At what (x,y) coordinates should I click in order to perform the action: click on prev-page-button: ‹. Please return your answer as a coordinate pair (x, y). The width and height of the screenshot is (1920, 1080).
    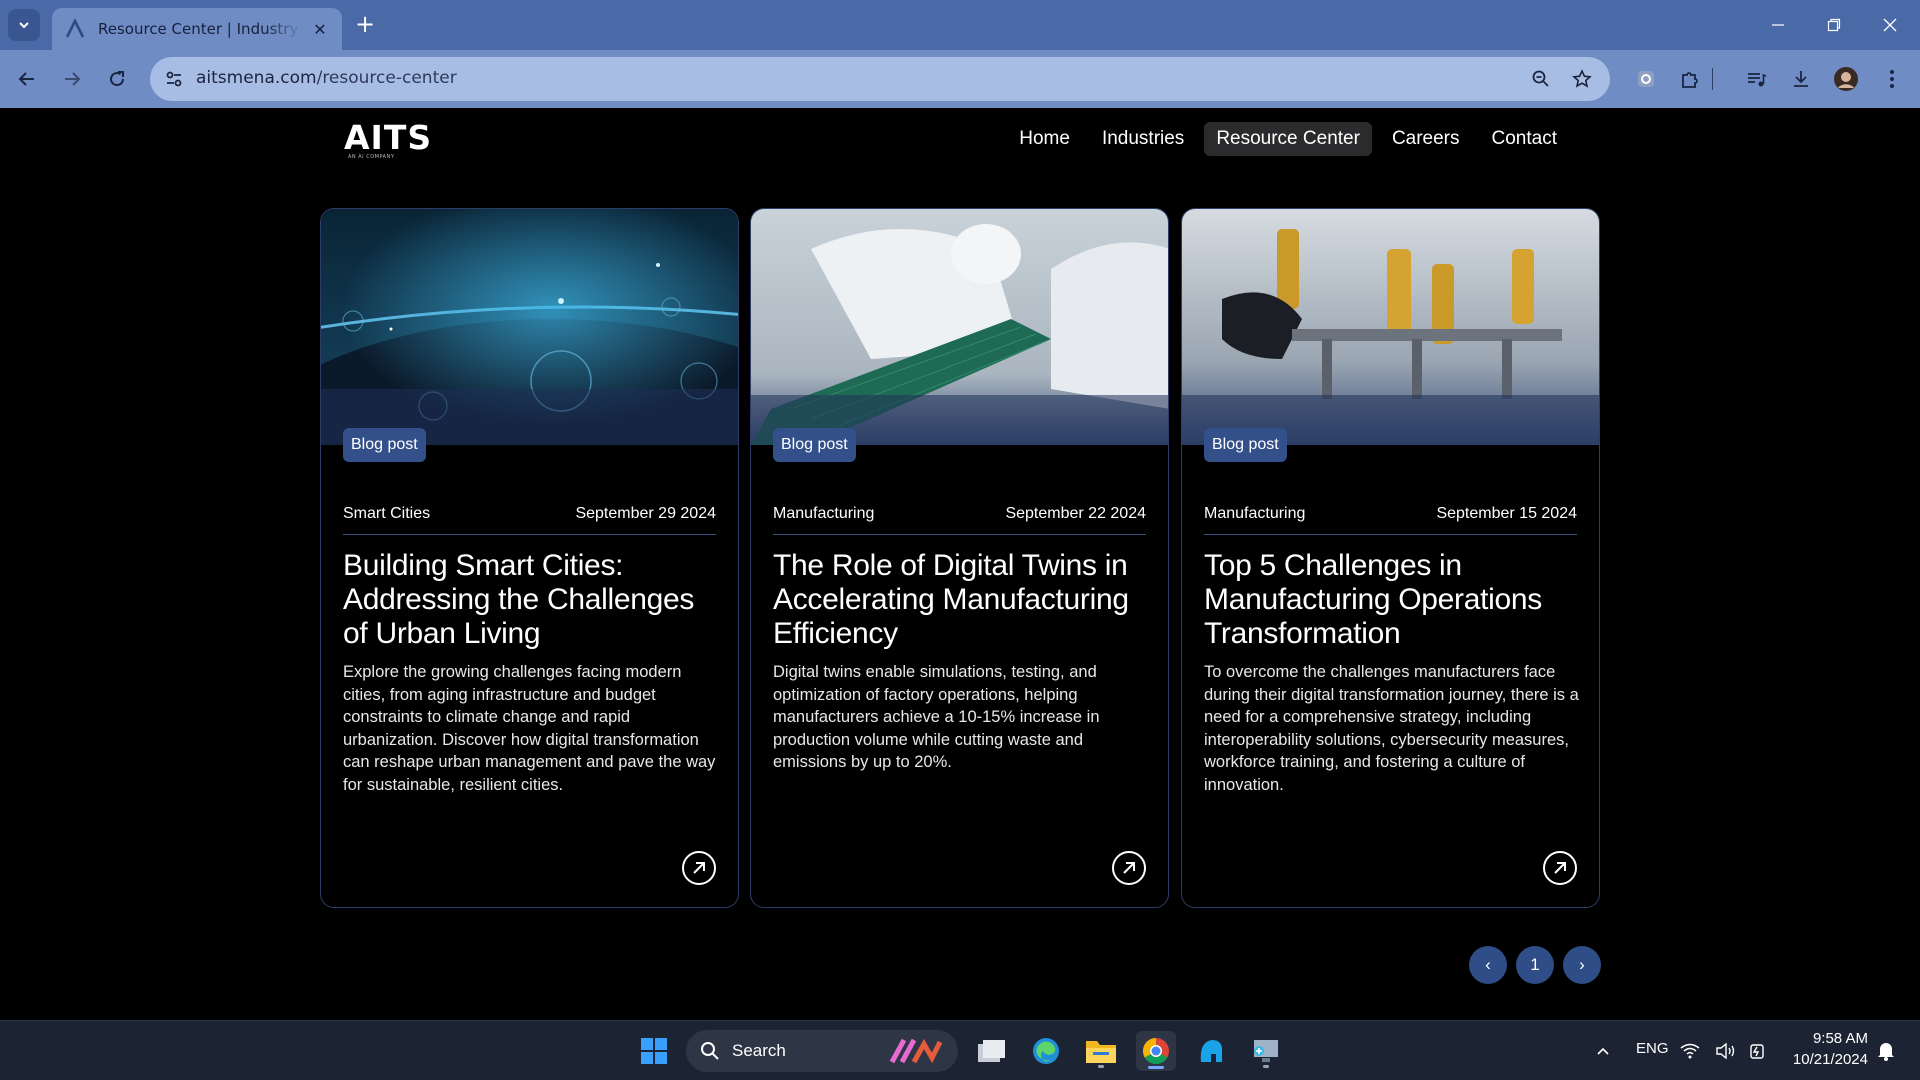
    Looking at the image, I should click on (1488, 965).